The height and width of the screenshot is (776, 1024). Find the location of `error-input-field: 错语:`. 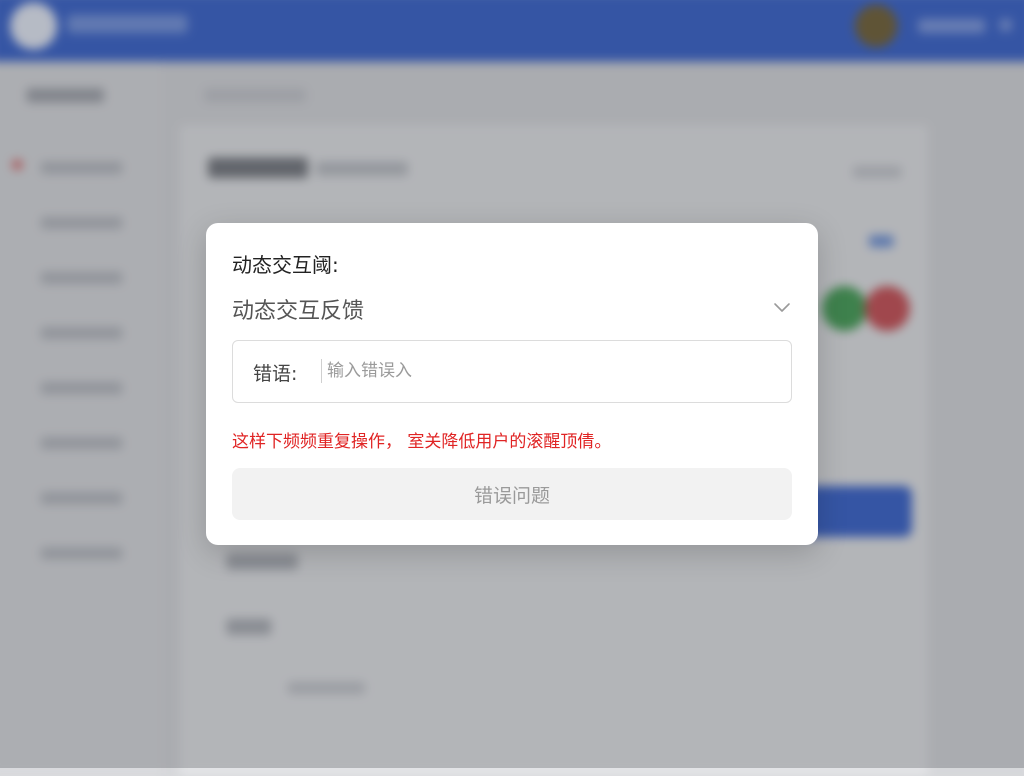

error-input-field: 错语: is located at coordinates (512, 371).